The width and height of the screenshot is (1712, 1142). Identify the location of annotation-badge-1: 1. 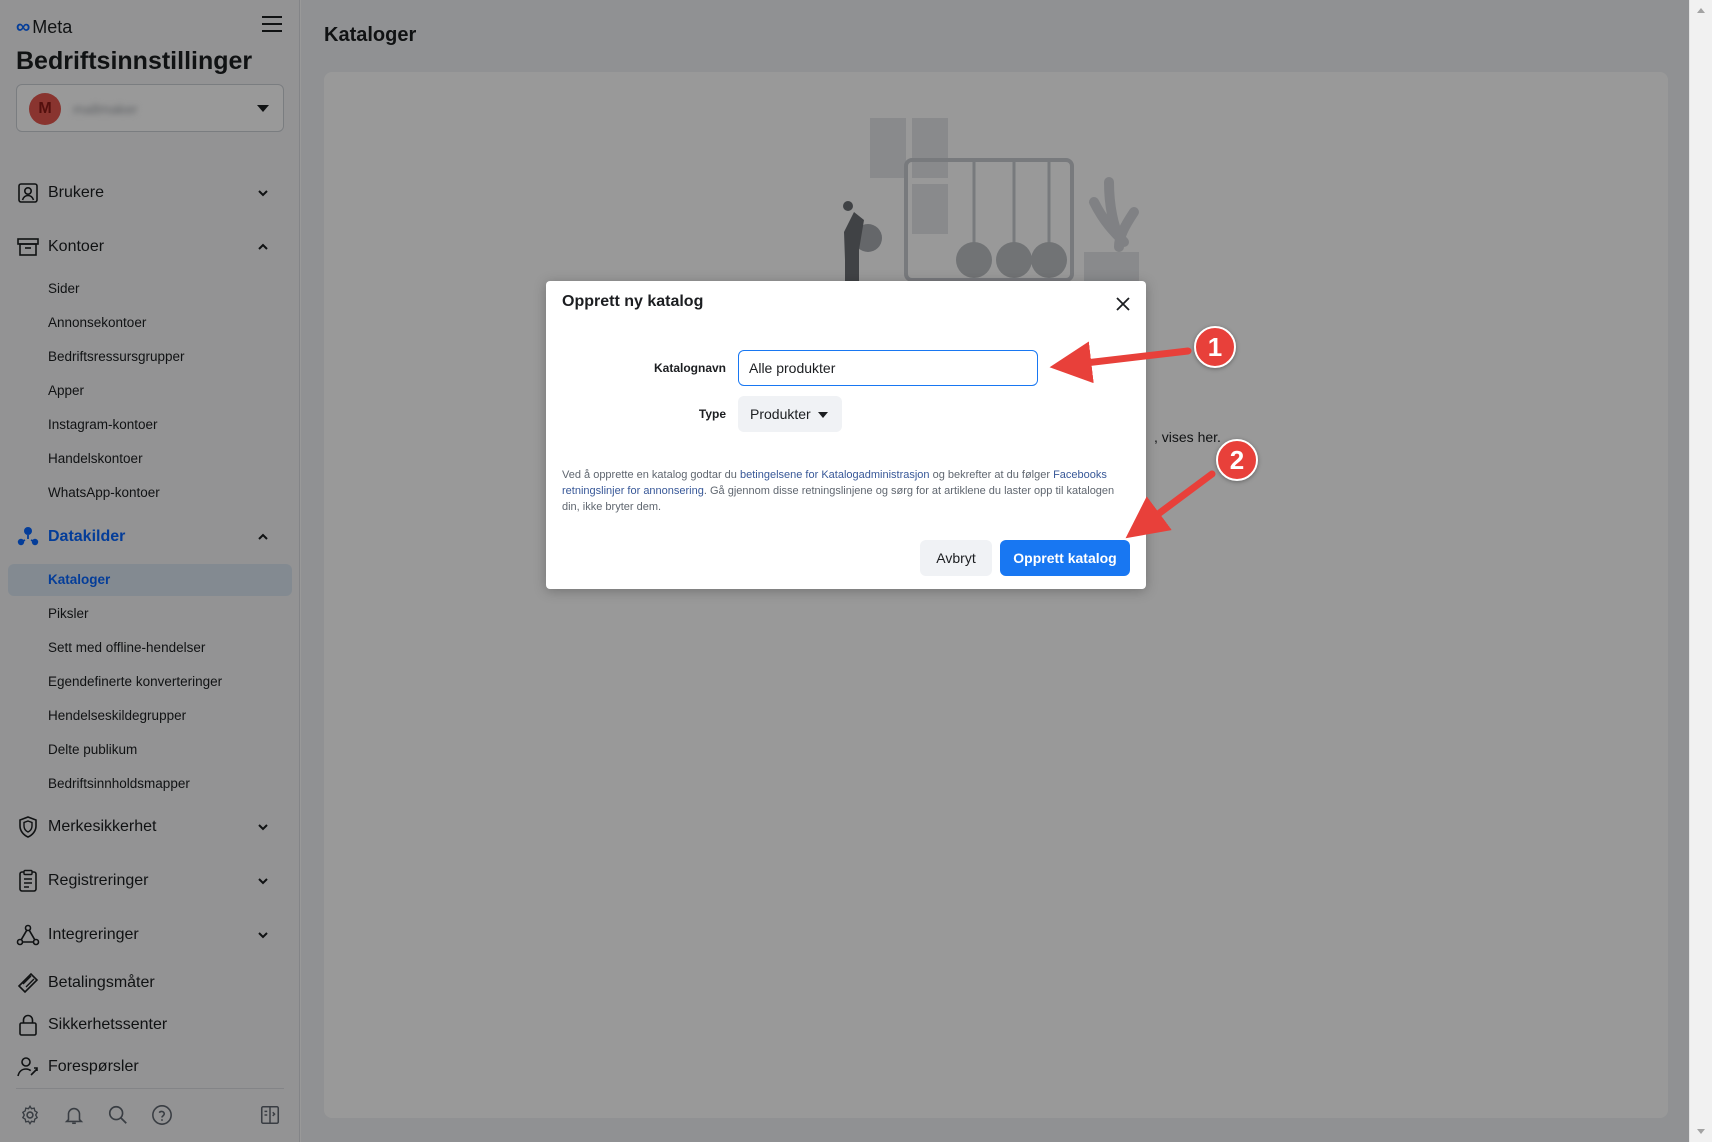
(1215, 347).